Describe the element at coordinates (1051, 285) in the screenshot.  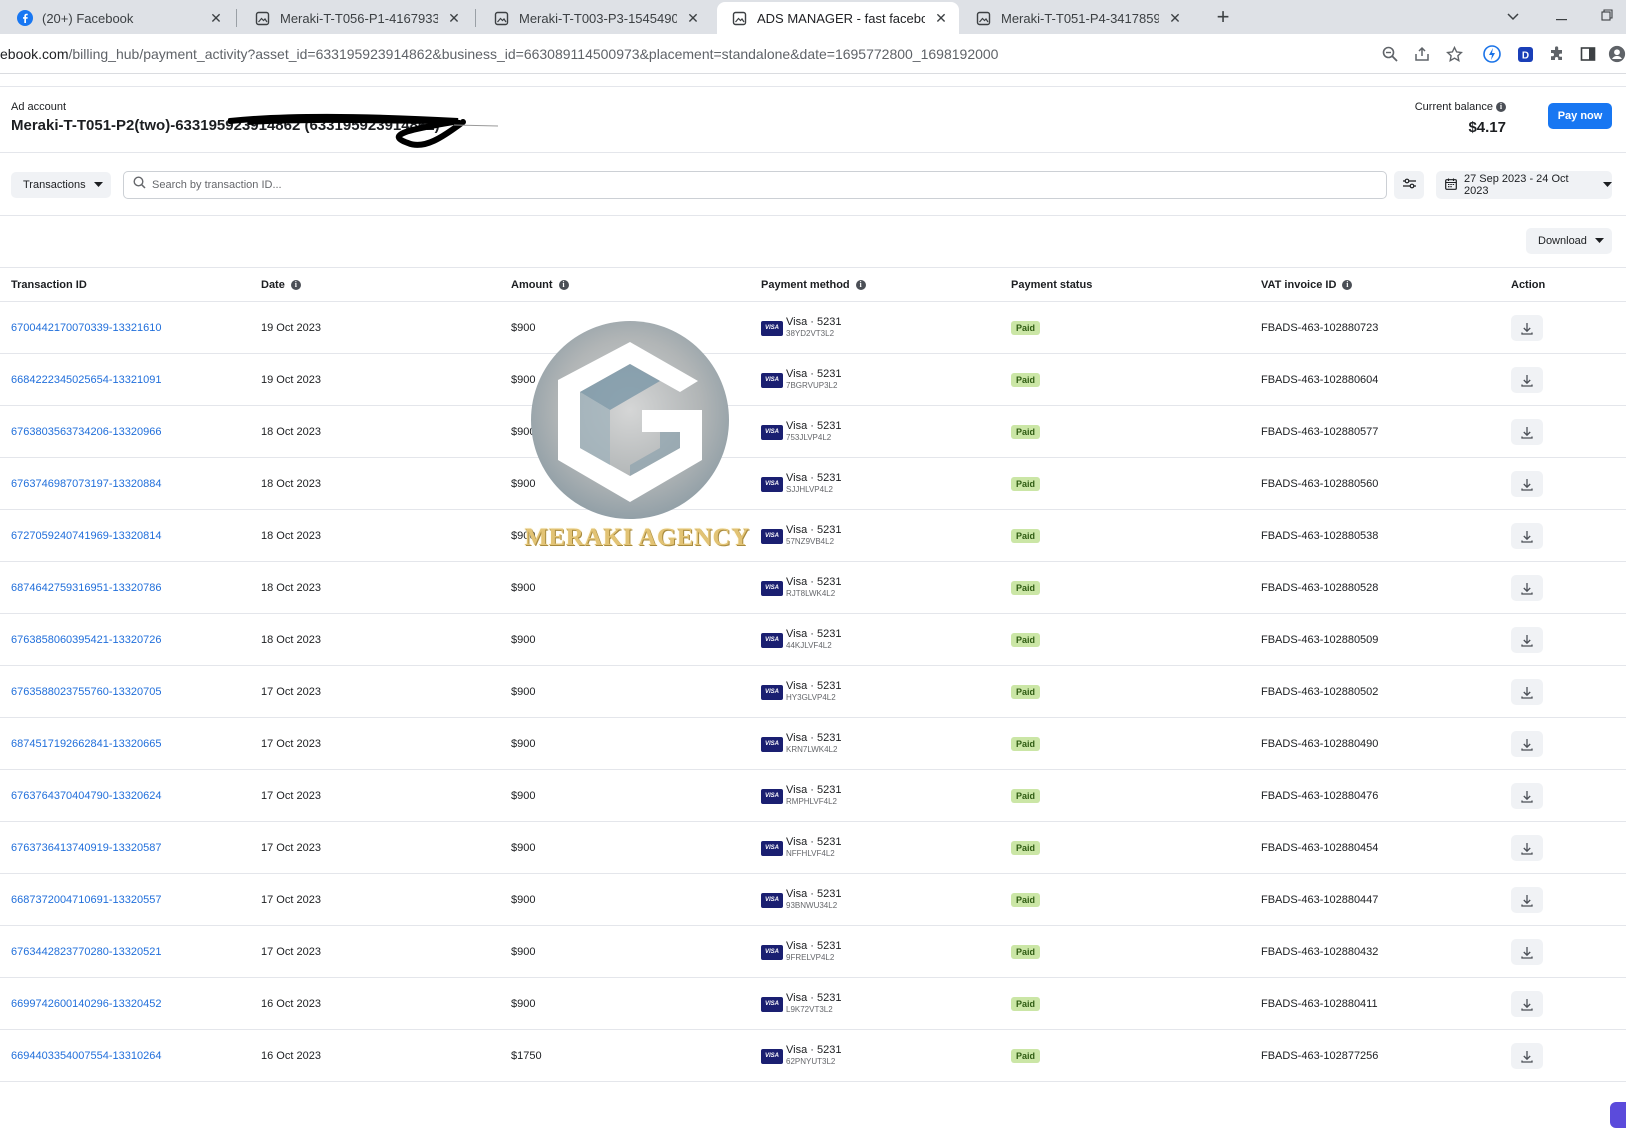
I see `column-header-payment-status: Payment status` at that location.